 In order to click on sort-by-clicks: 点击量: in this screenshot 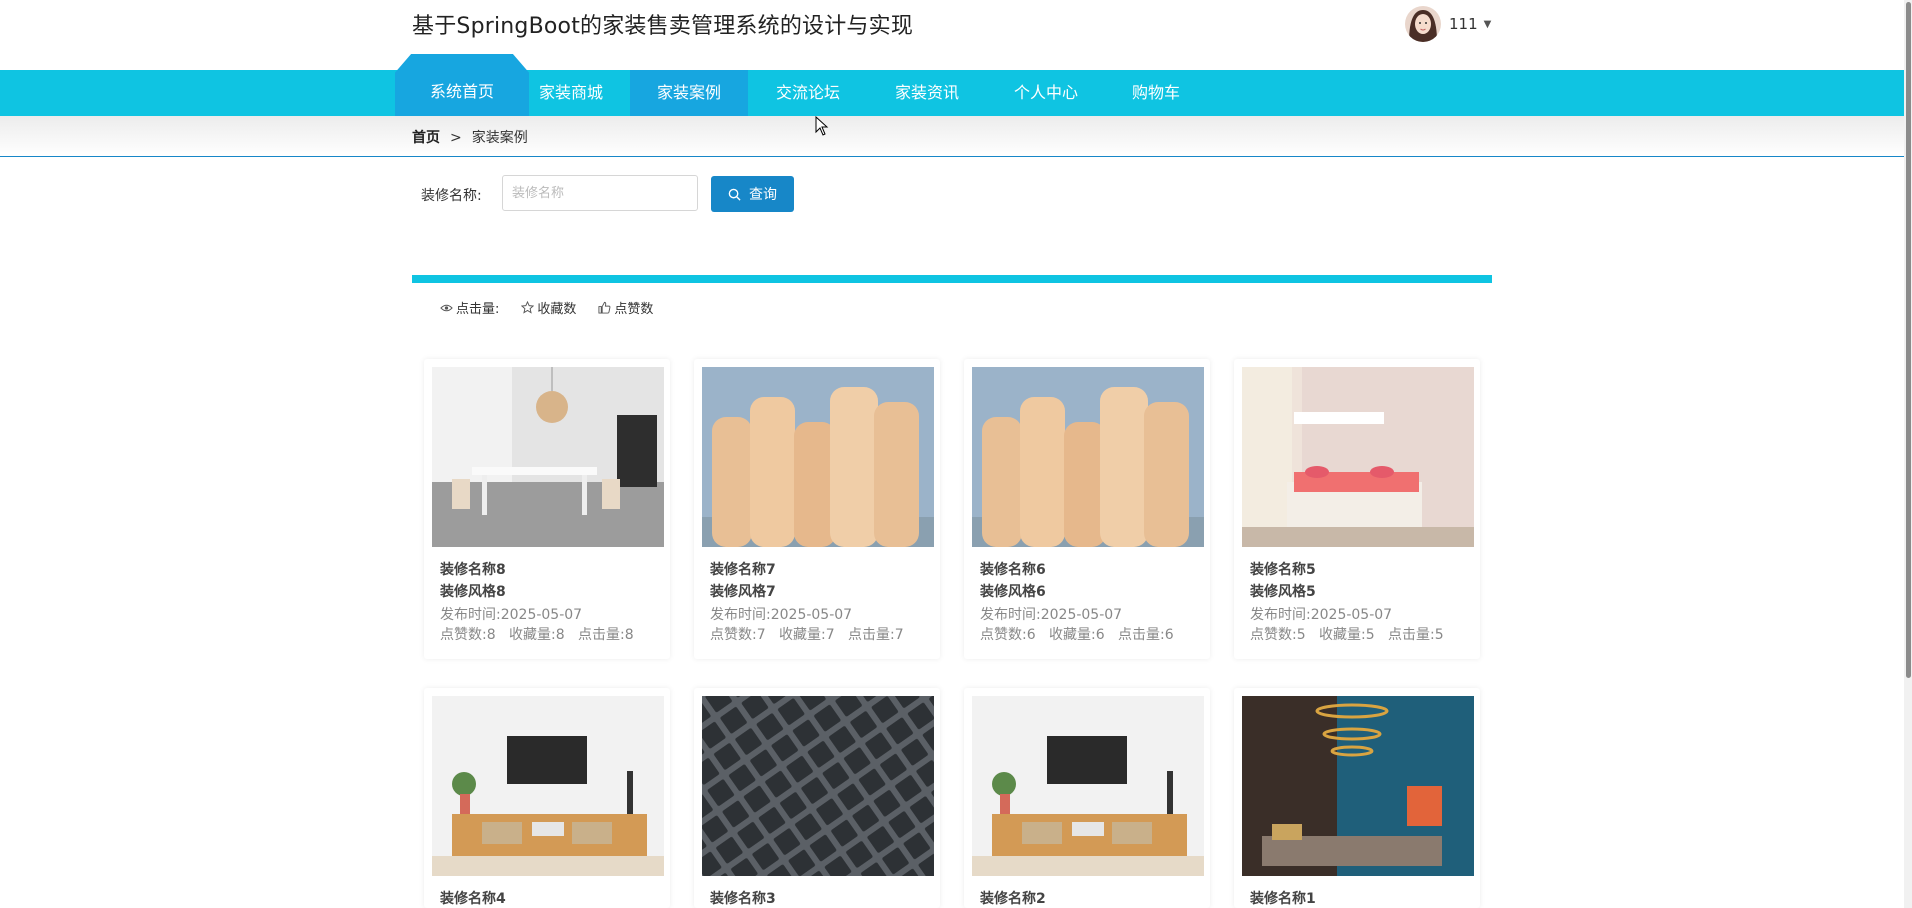, I will do `click(469, 307)`.